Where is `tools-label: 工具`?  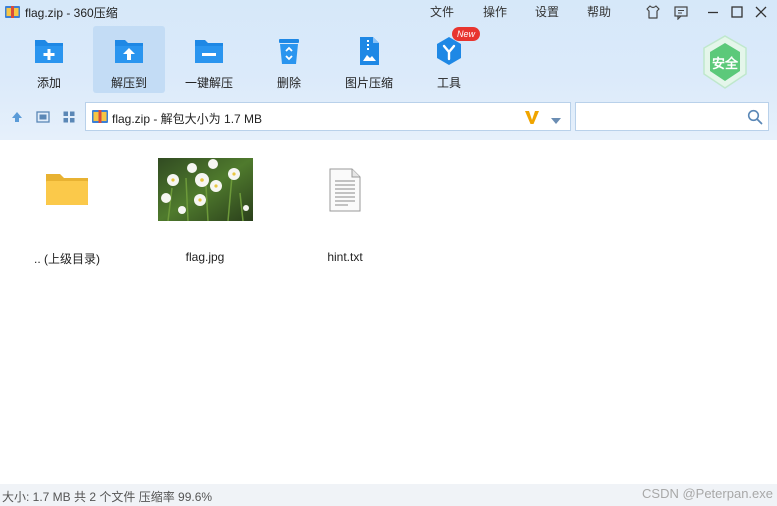
tools-label: 工具 is located at coordinates (448, 83).